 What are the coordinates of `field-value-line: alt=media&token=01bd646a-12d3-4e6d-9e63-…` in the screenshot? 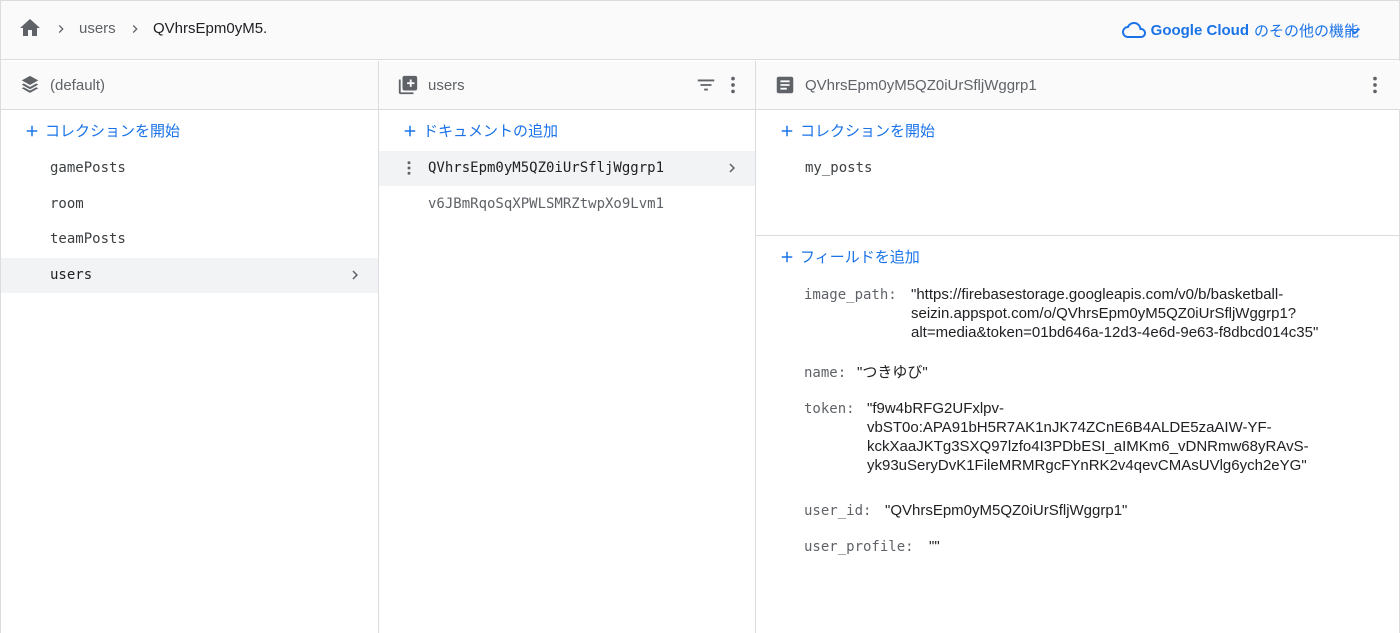 It's located at (1115, 332).